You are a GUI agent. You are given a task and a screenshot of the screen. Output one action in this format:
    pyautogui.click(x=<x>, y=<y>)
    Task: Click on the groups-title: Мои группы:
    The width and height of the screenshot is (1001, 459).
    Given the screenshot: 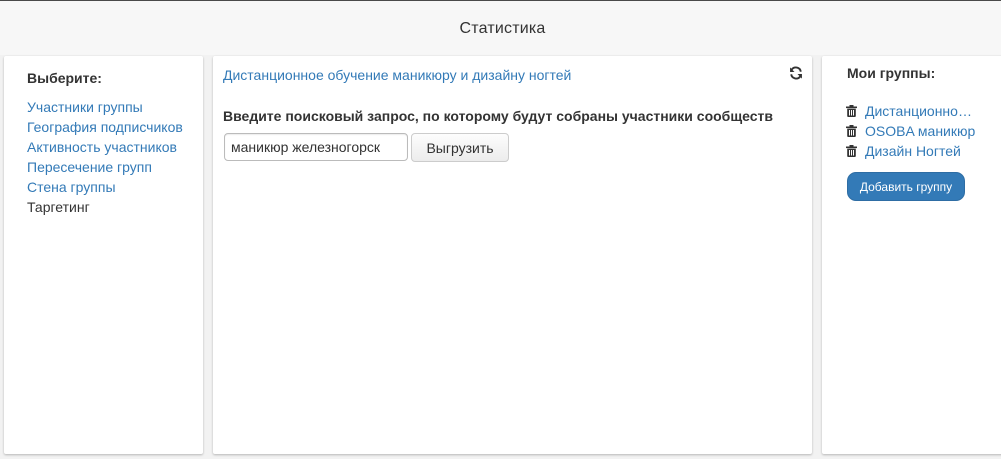 What is the action you would take?
    pyautogui.click(x=891, y=73)
    